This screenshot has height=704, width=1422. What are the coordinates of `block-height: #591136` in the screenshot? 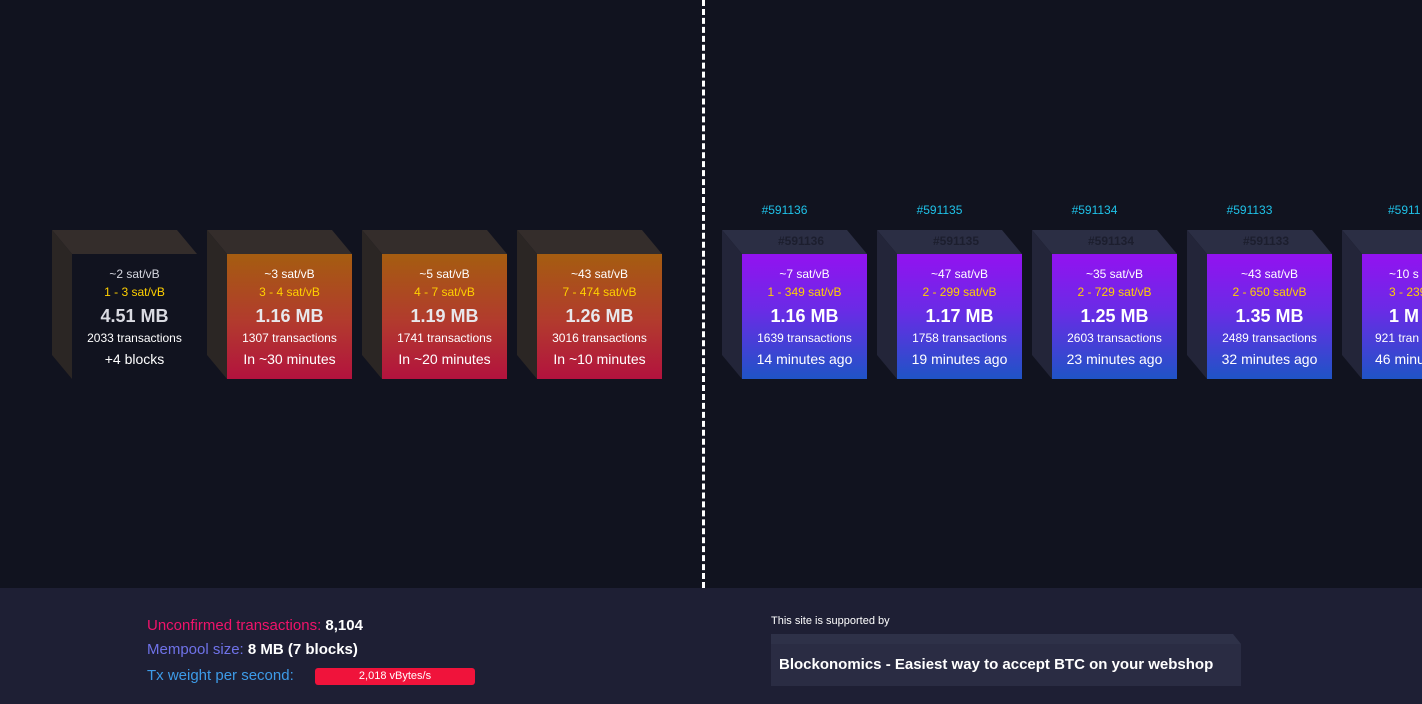 It's located at (784, 210).